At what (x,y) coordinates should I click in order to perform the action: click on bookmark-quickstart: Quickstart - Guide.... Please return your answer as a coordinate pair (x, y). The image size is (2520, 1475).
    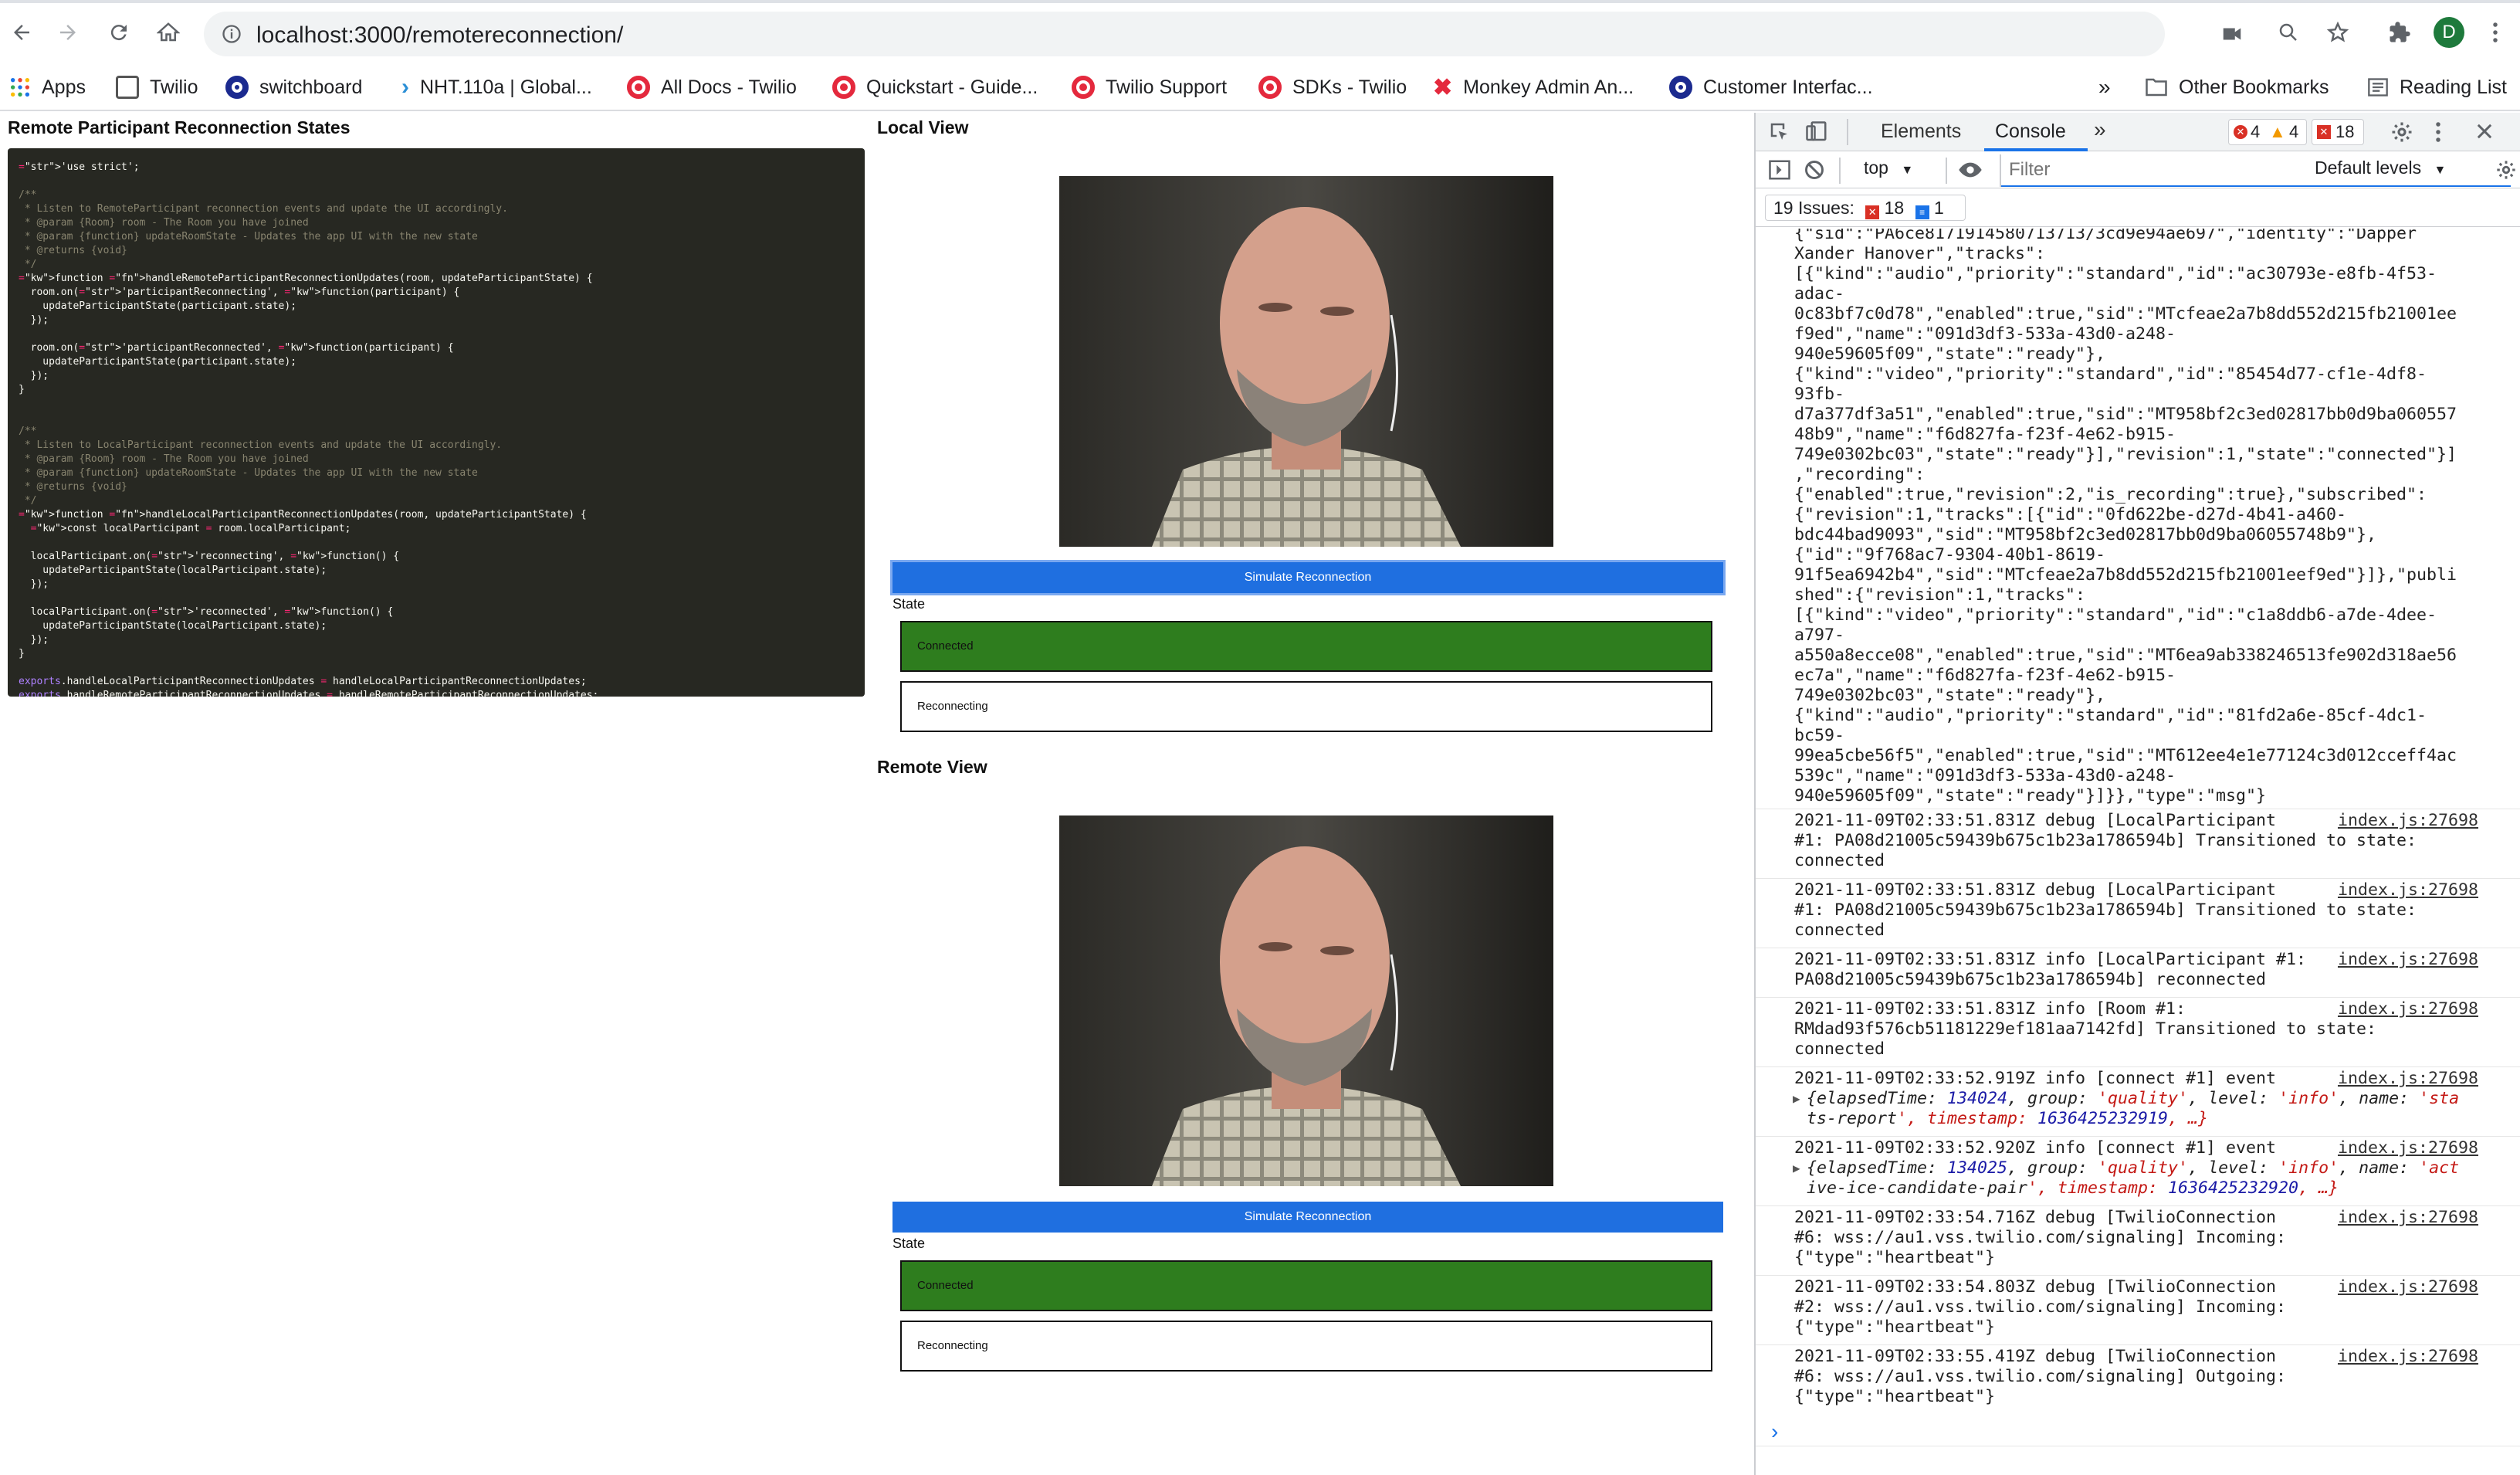
    Looking at the image, I should click on (935, 87).